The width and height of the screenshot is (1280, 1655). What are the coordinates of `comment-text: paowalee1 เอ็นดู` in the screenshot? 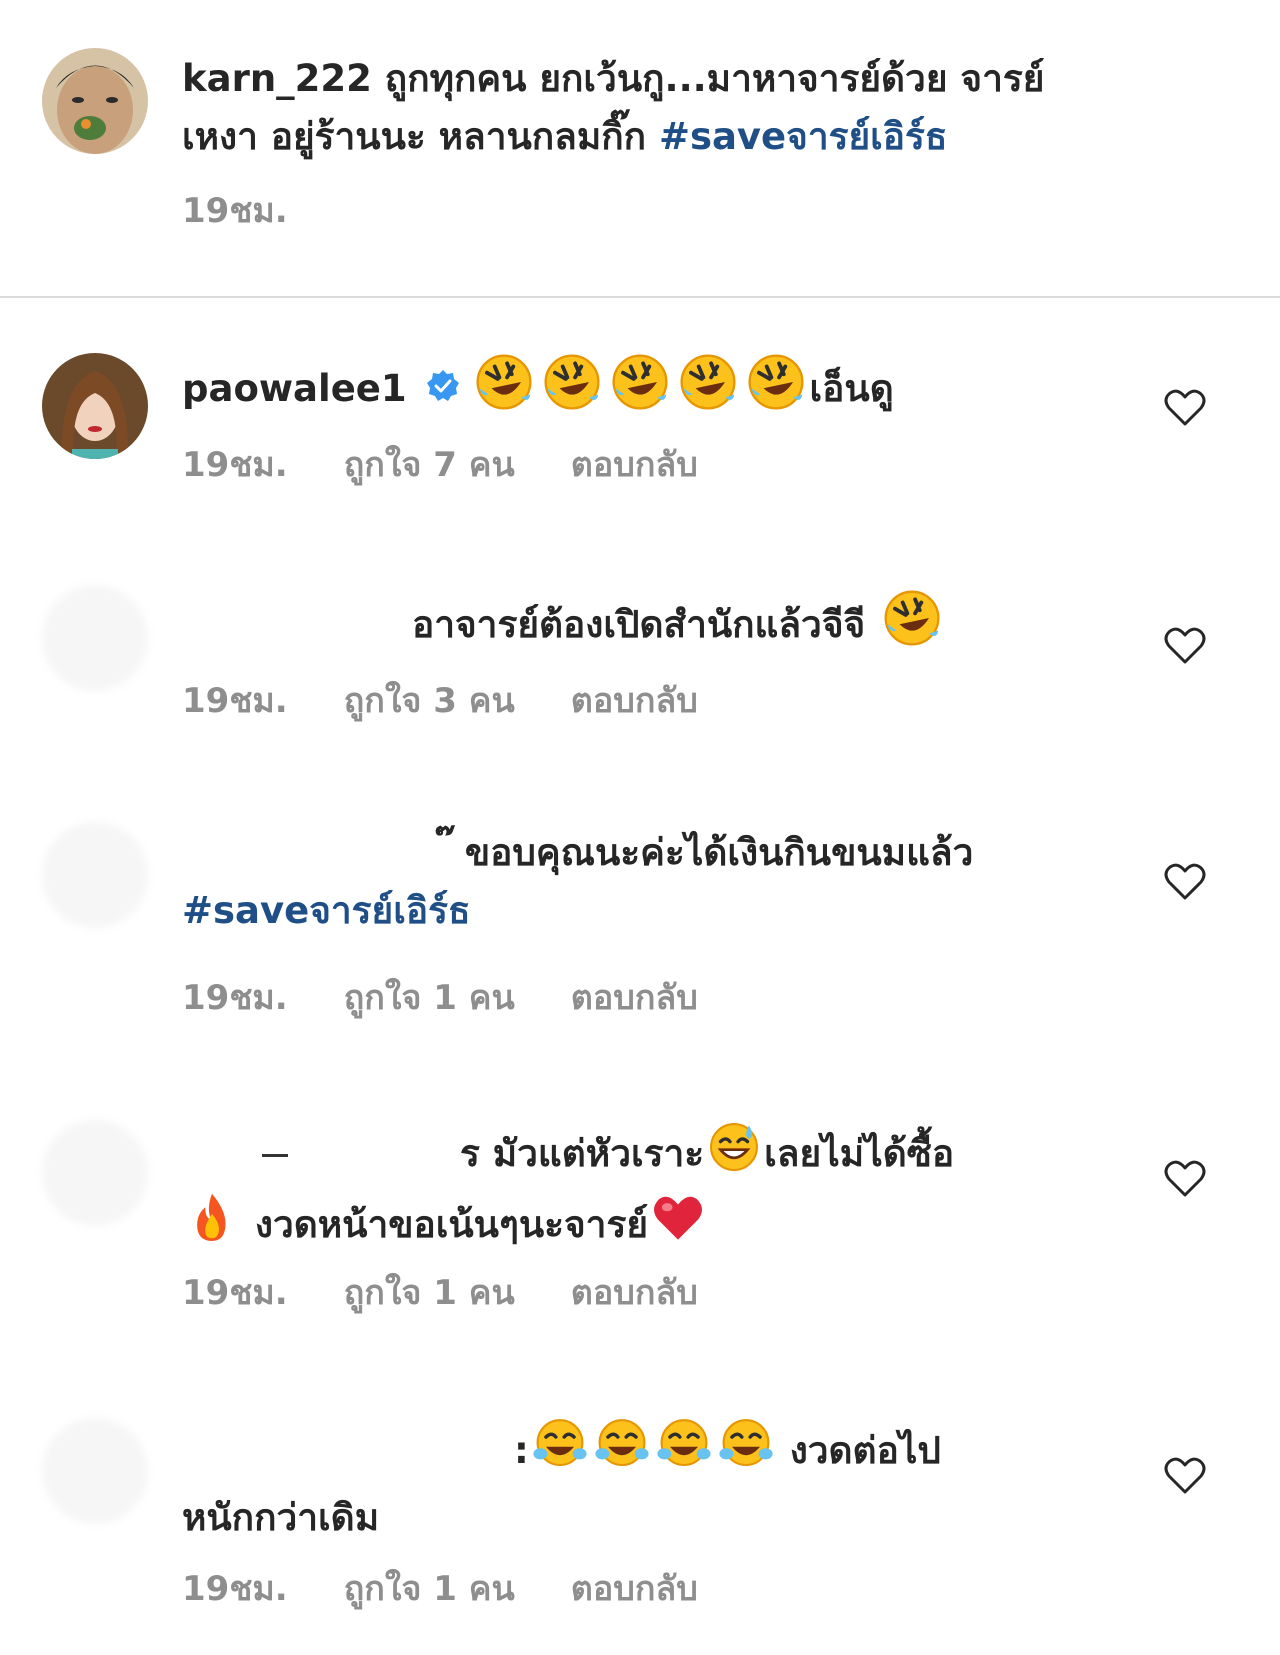 It's located at (682, 390).